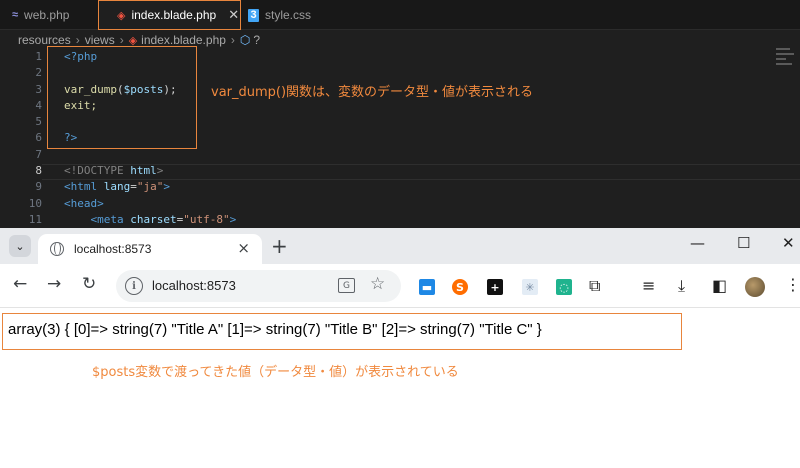 Image resolution: width=800 pixels, height=468 pixels. Describe the element at coordinates (206, 219) in the screenshot. I see `code-token: "utf-8"` at that location.